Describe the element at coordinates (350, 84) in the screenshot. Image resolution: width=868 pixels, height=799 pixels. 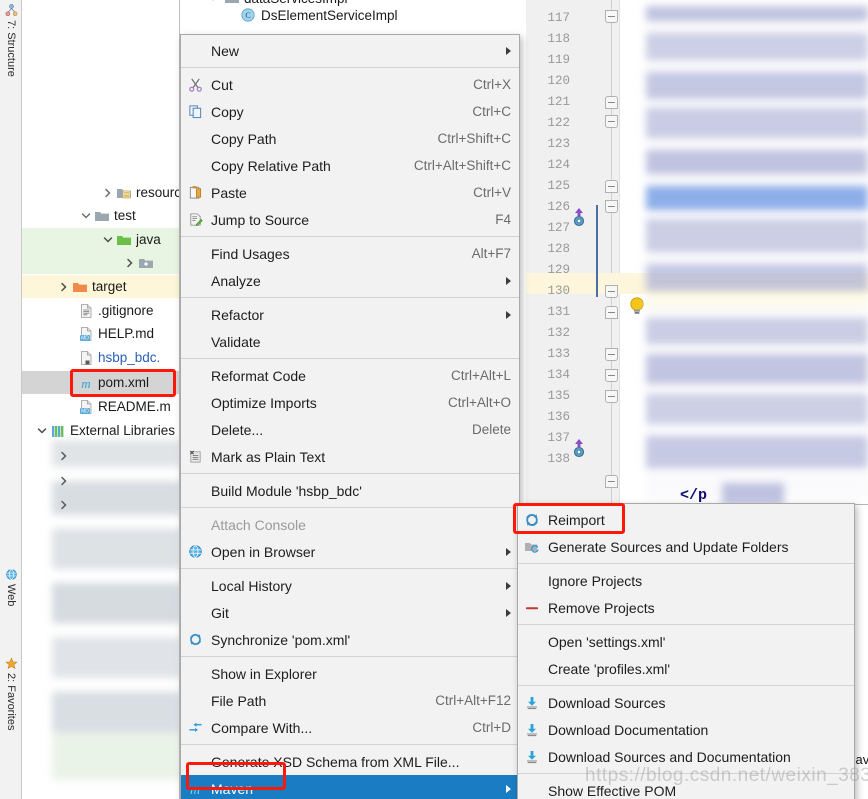
I see `menu-item-cut: Cut Ctrl+X` at that location.